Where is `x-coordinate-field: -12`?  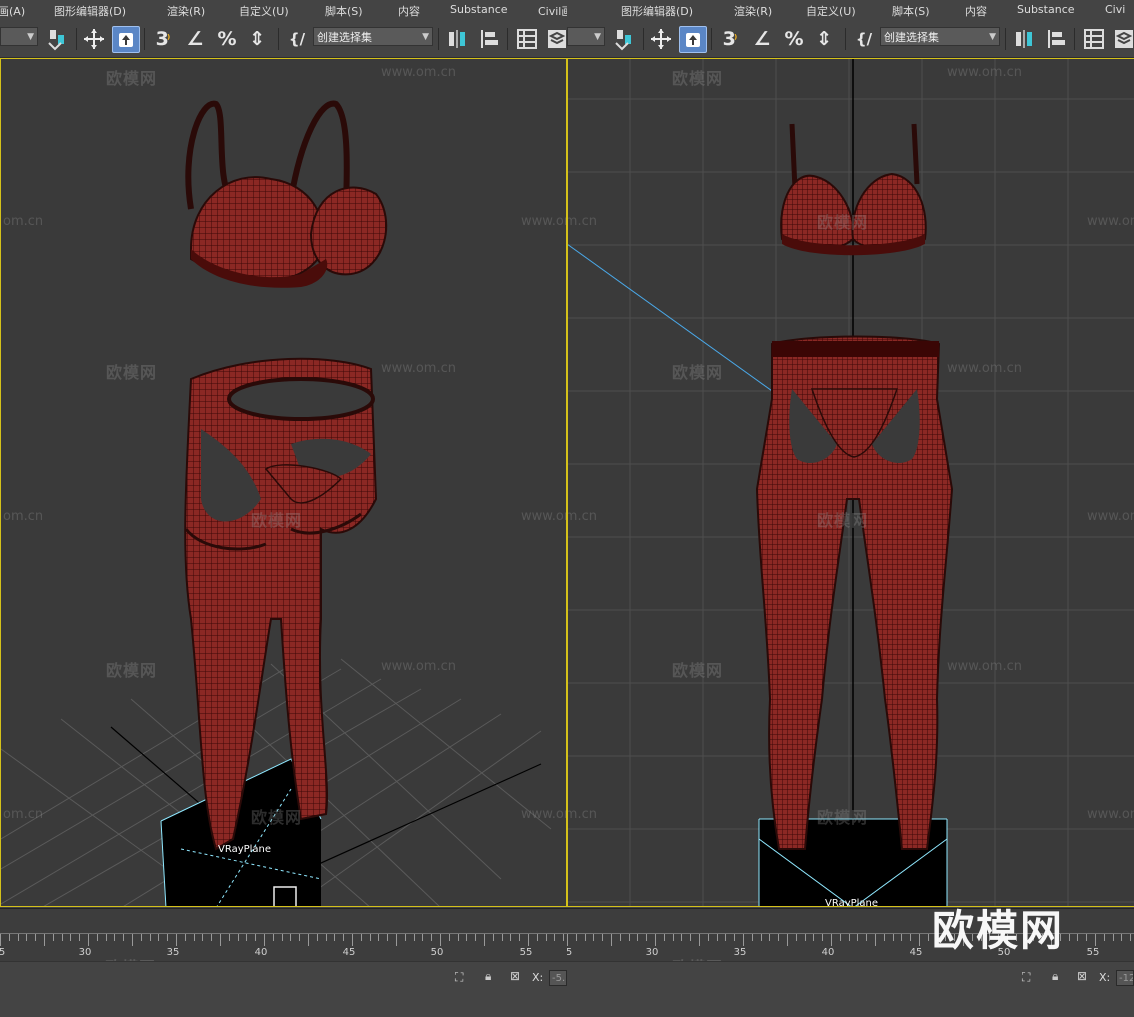
x-coordinate-field: -12 is located at coordinates (1125, 978).